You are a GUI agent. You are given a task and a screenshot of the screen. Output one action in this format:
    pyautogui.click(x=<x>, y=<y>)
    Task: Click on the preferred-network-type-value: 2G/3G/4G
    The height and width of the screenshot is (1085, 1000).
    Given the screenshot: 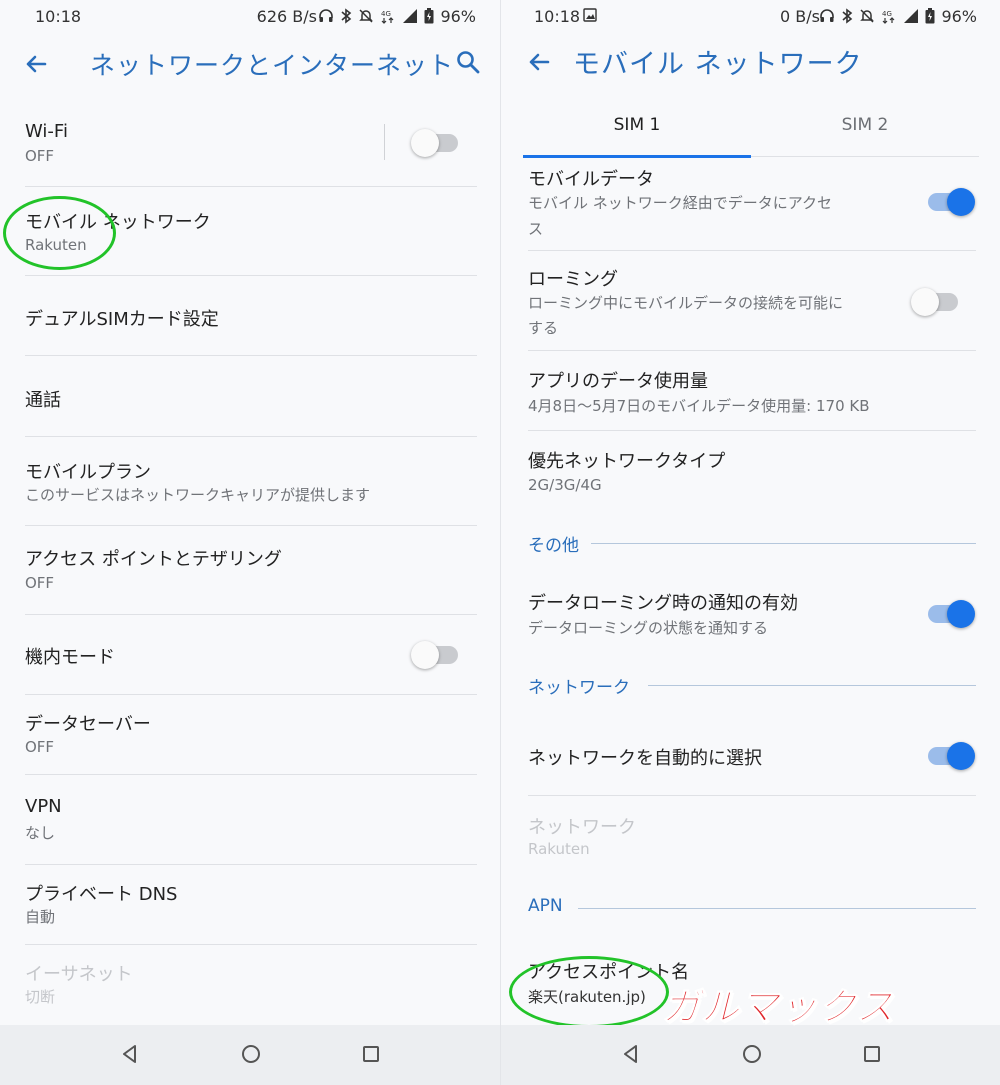 What is the action you would take?
    pyautogui.click(x=565, y=485)
    